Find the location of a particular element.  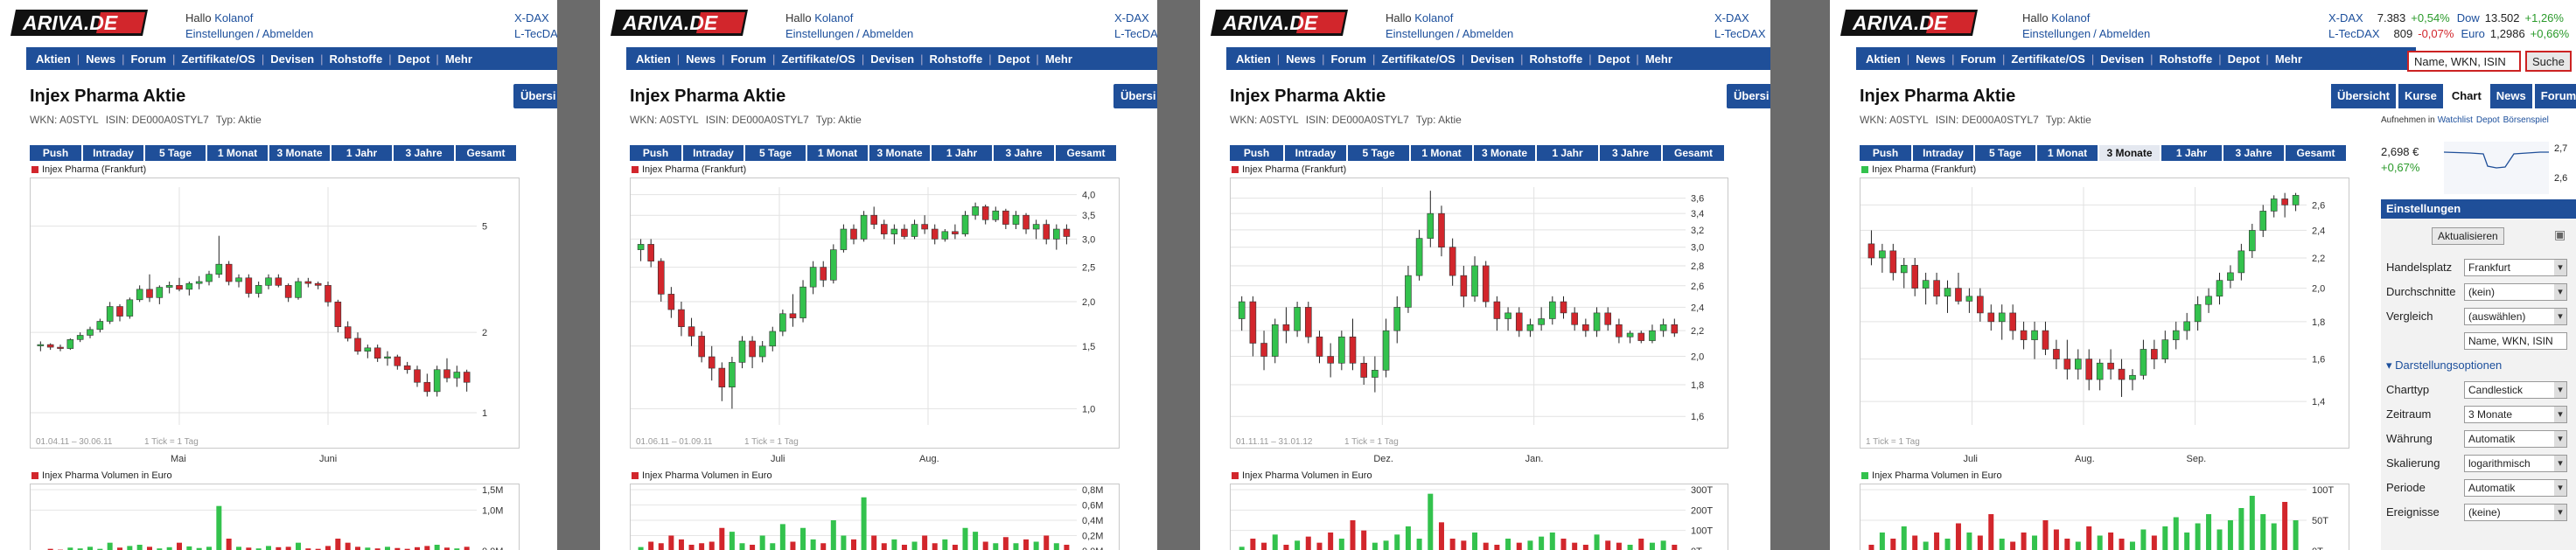

index-row: X-DAX is located at coordinates (1740, 18).